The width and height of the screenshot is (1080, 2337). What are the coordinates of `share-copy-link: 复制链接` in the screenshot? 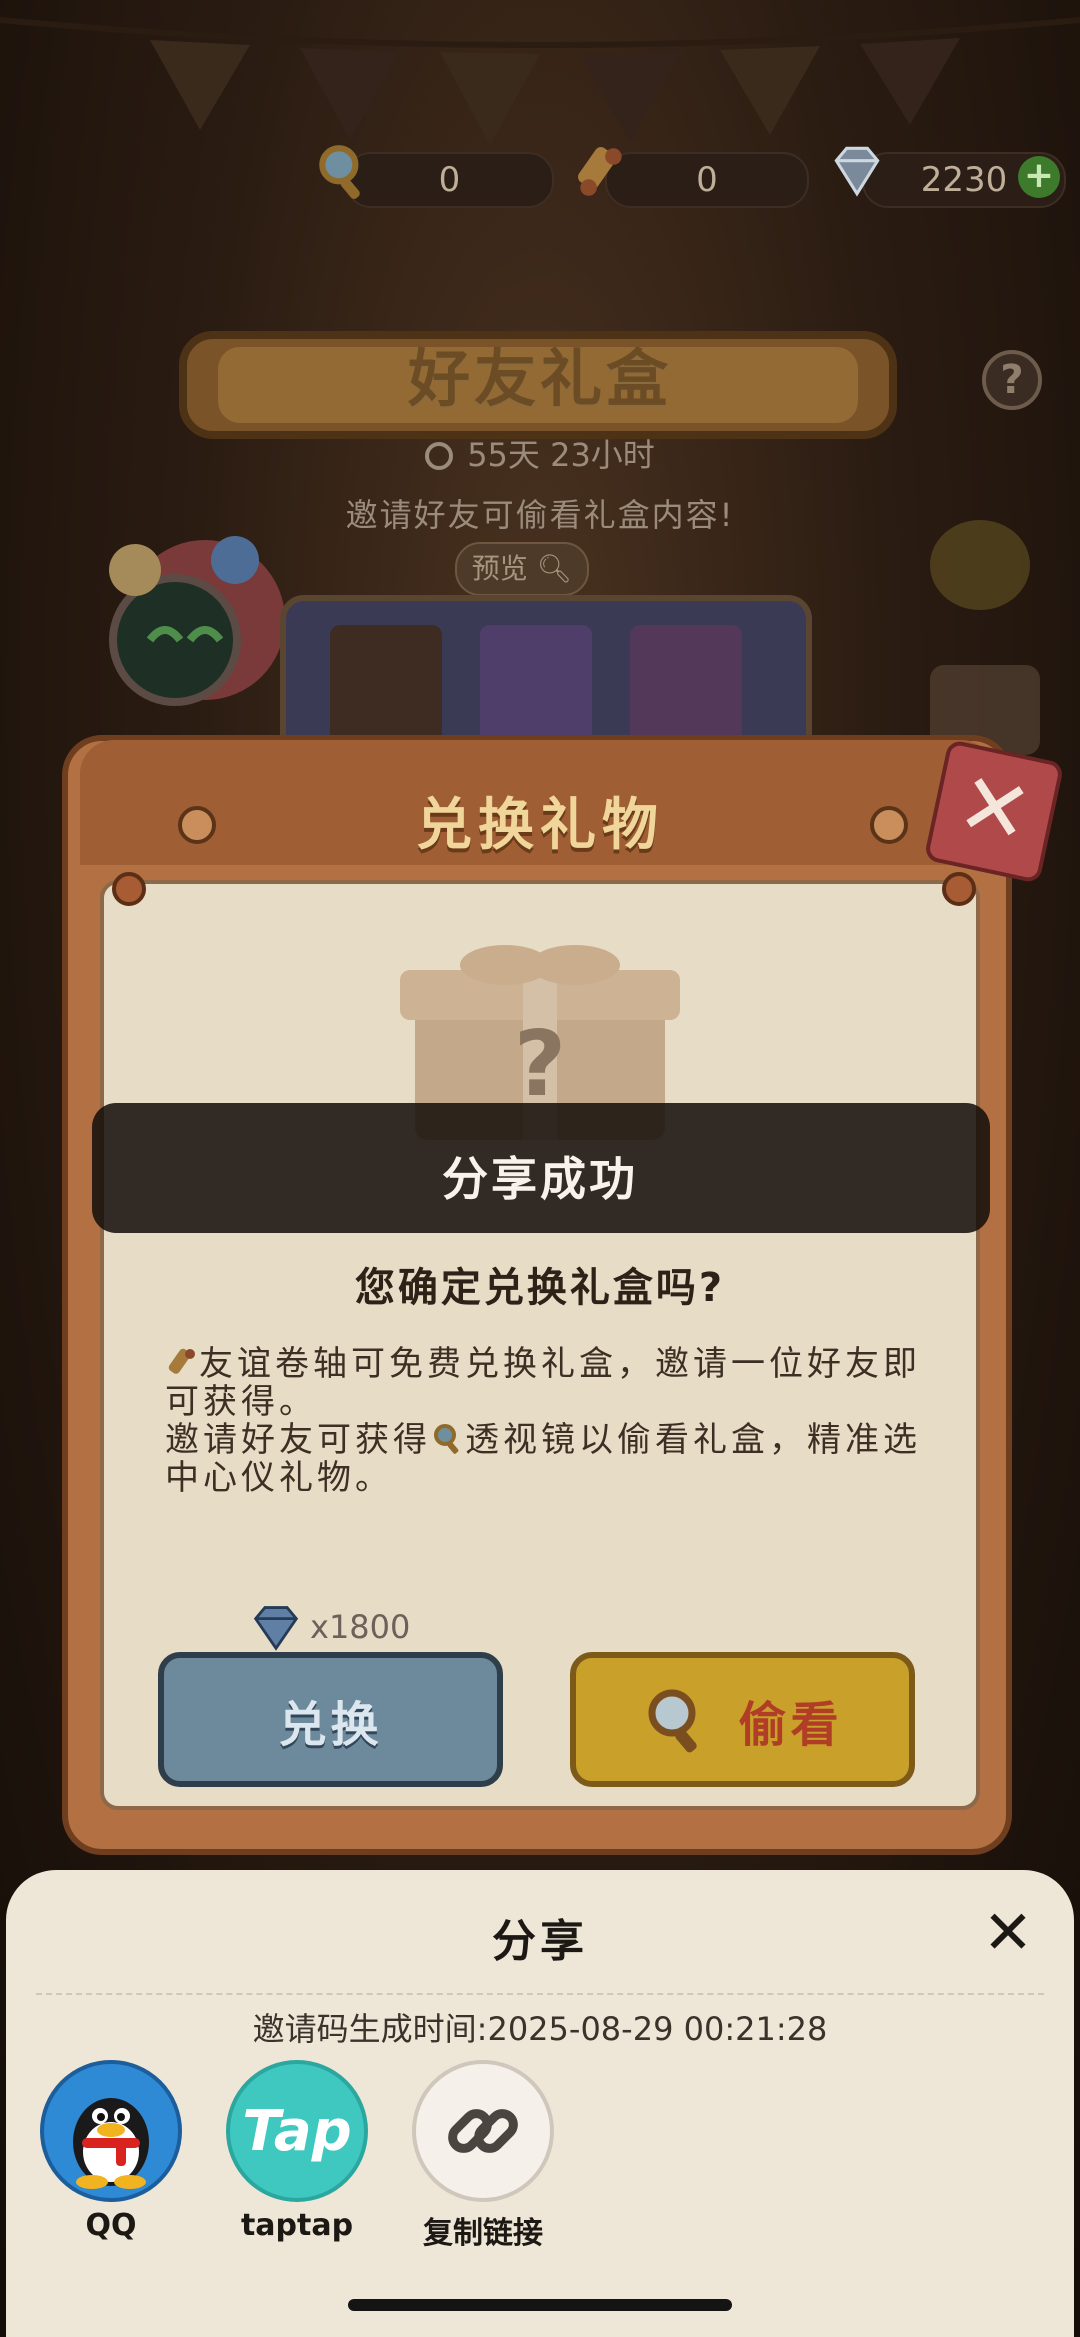 It's located at (483, 2156).